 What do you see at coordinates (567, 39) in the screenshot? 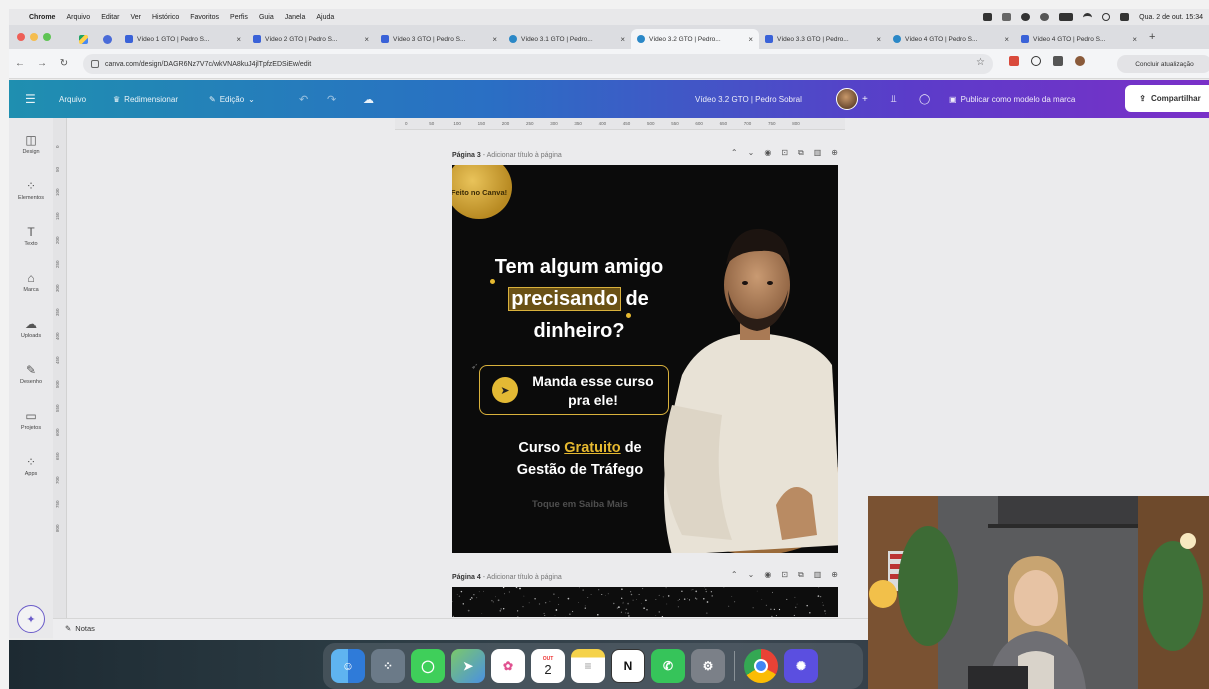
I see `tab-video-3-1: Vídeo 3.1 GTO | Pedro... ×` at bounding box center [567, 39].